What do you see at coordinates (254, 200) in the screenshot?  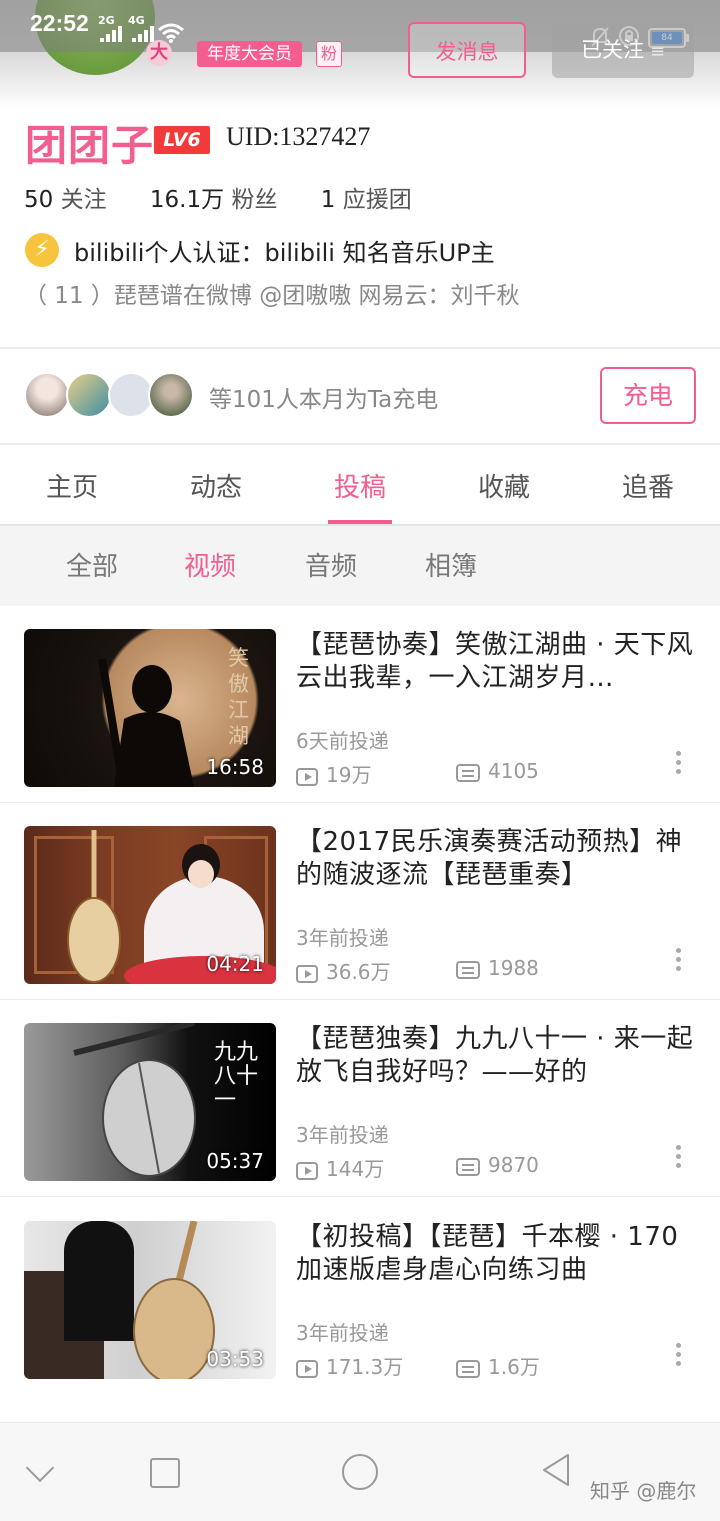 I see `fans-label: 粉丝` at bounding box center [254, 200].